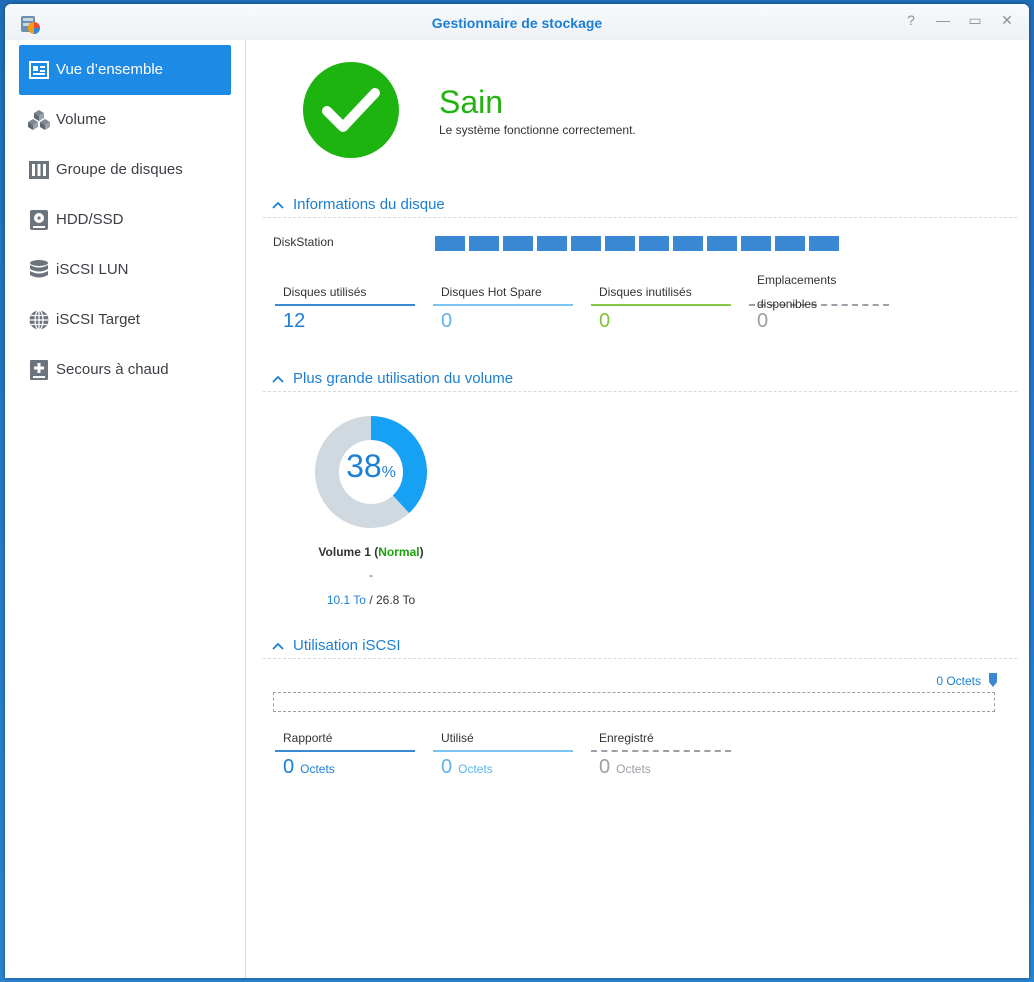 The width and height of the screenshot is (1034, 982). I want to click on disk-slot-map, so click(637, 243).